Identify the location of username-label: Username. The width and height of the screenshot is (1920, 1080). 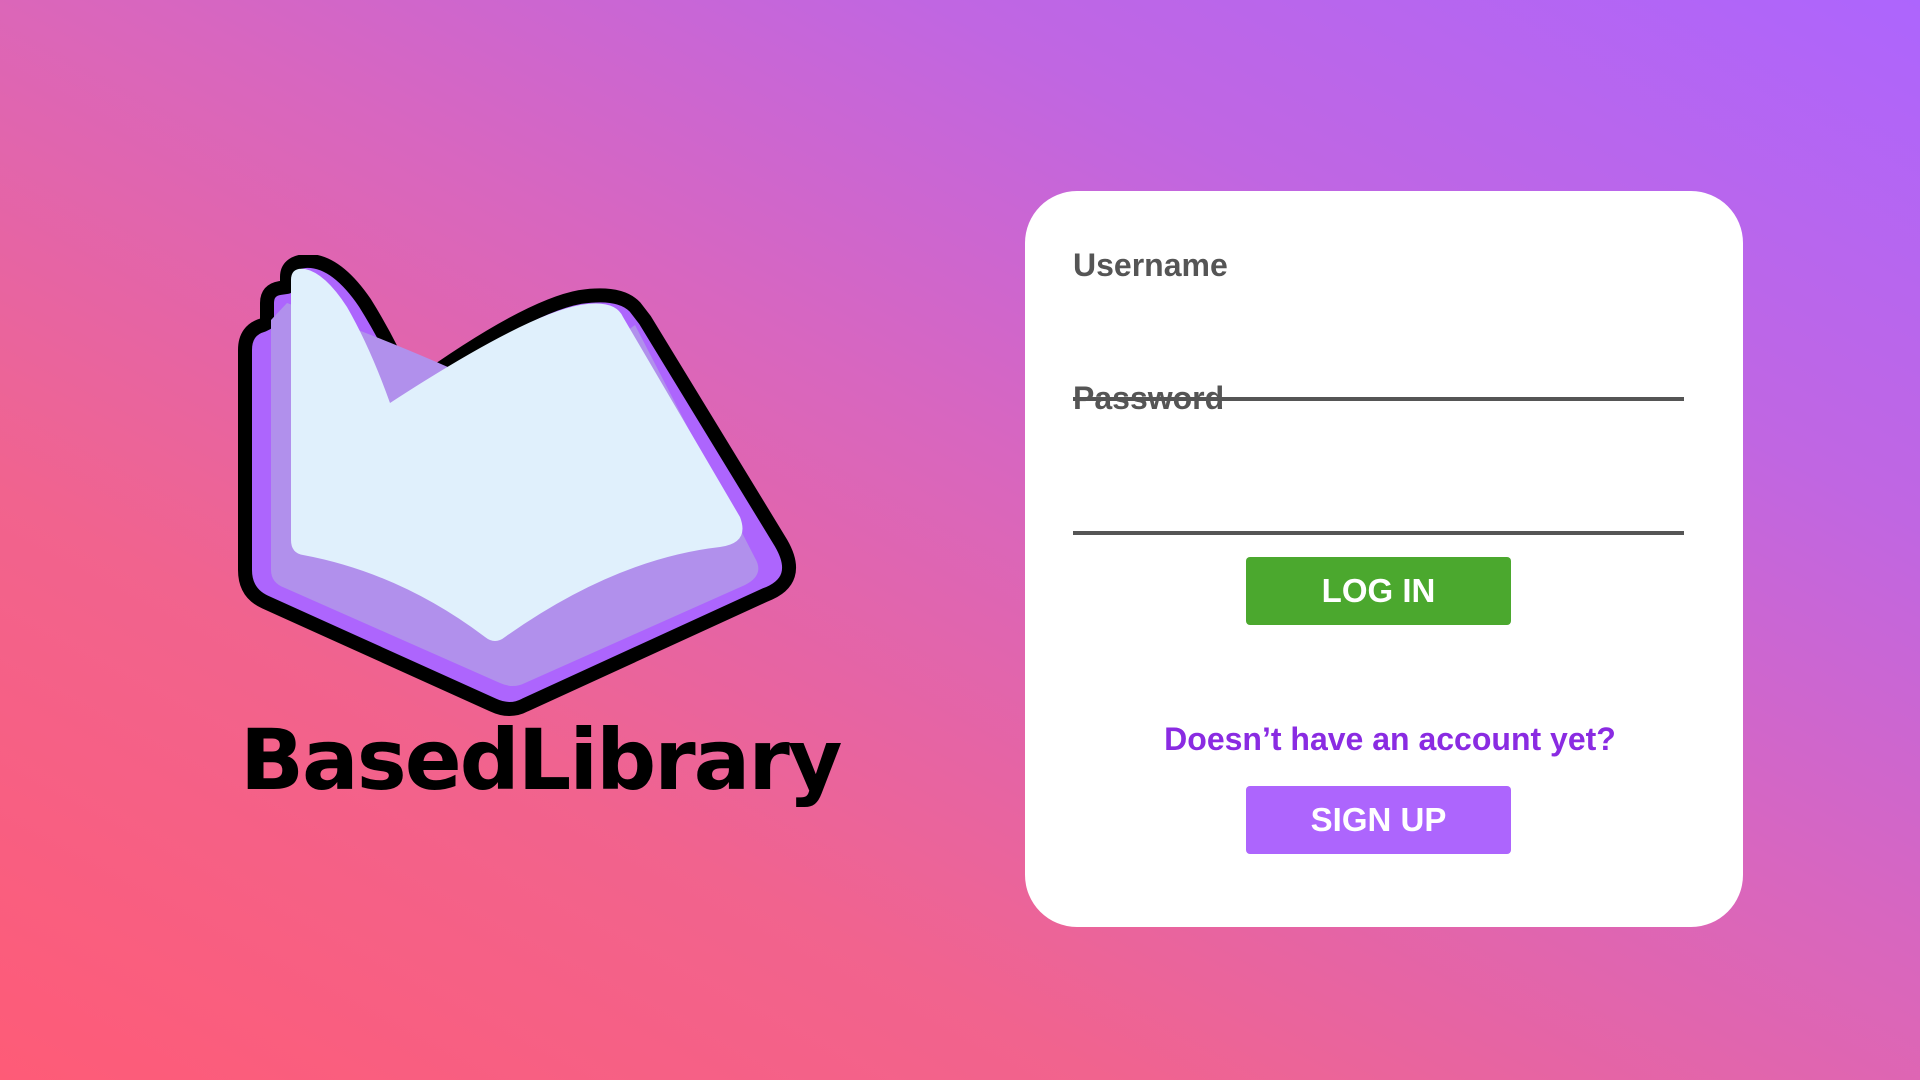
(1150, 265).